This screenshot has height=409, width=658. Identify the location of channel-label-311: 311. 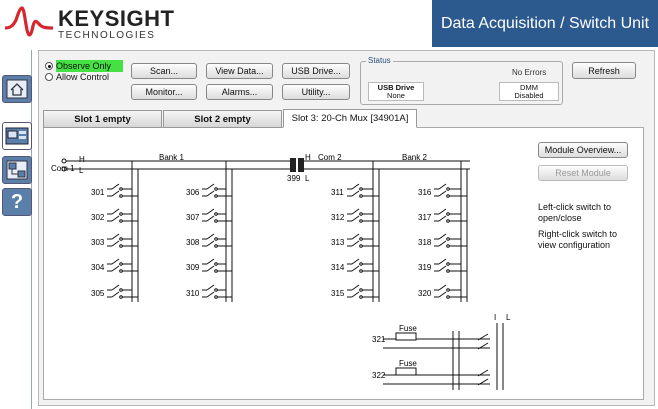
(337, 192).